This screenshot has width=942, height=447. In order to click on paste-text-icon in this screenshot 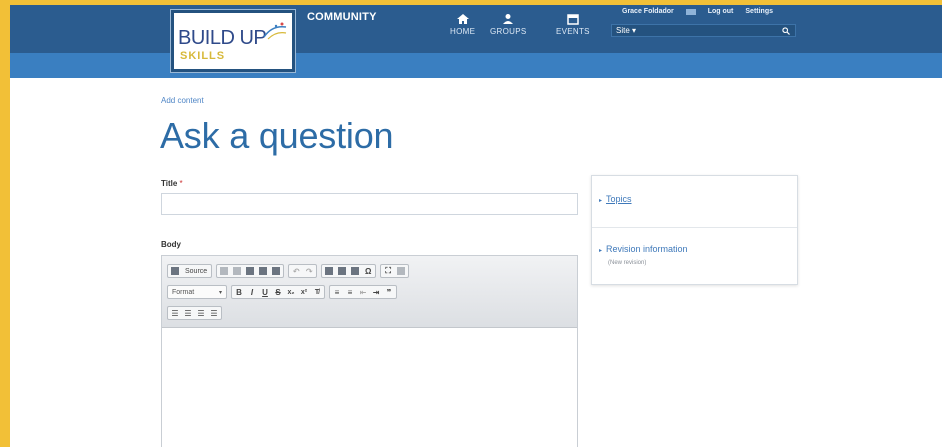, I will do `click(263, 271)`.